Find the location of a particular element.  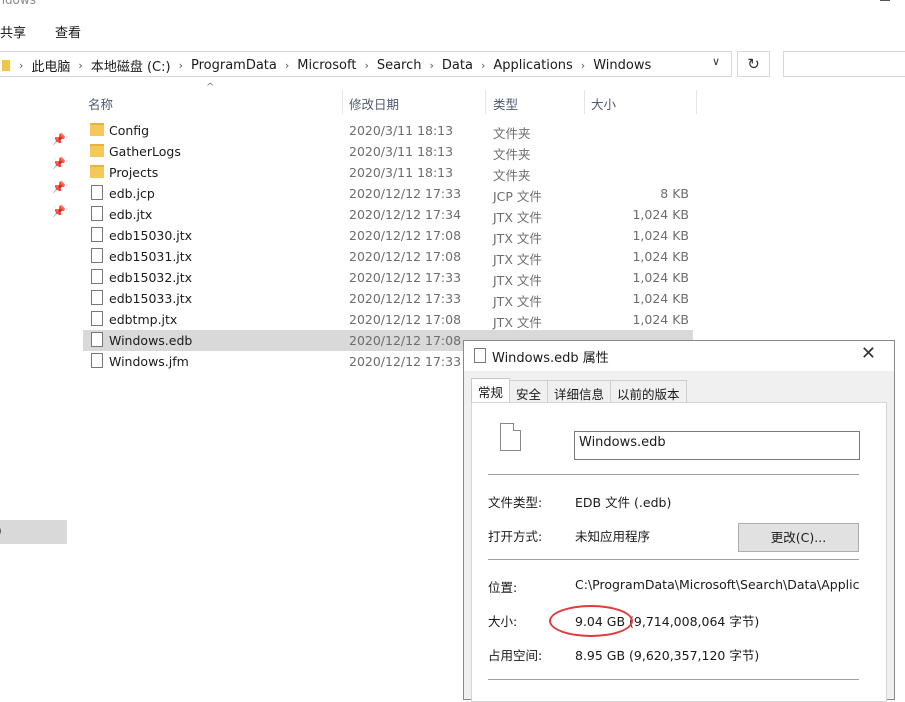

file-row: GatherLogs 2020/3/11 18:13 文件夹 is located at coordinates (388, 151).